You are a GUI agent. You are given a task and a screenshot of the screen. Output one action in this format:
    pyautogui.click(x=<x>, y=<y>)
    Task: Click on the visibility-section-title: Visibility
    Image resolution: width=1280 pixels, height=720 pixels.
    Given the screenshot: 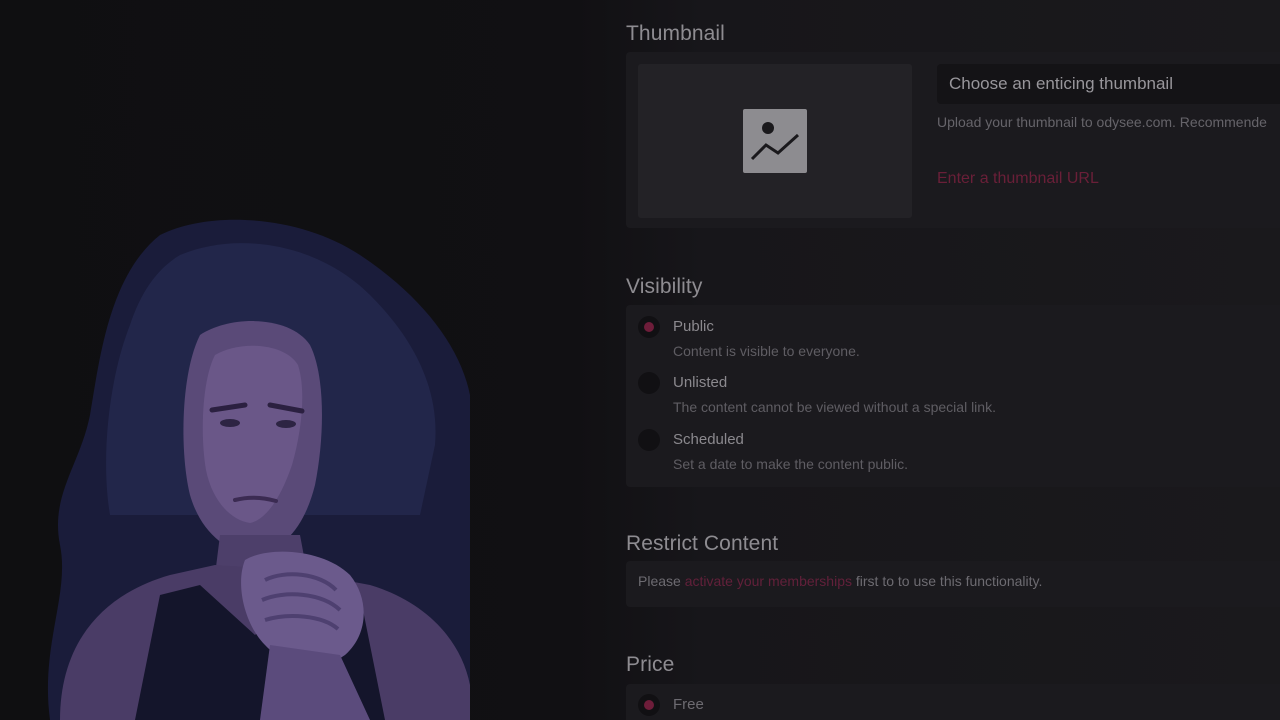 What is the action you would take?
    pyautogui.click(x=664, y=286)
    